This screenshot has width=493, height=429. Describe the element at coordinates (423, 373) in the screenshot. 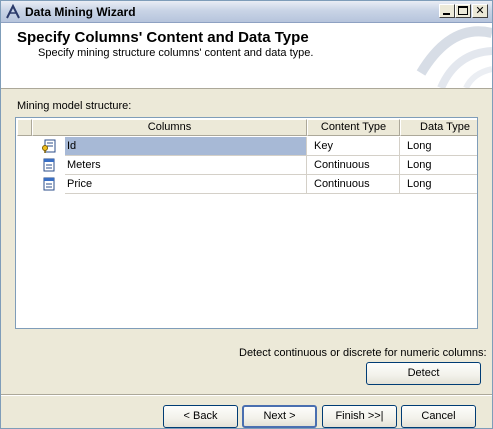

I see `detect-button: Detect` at that location.